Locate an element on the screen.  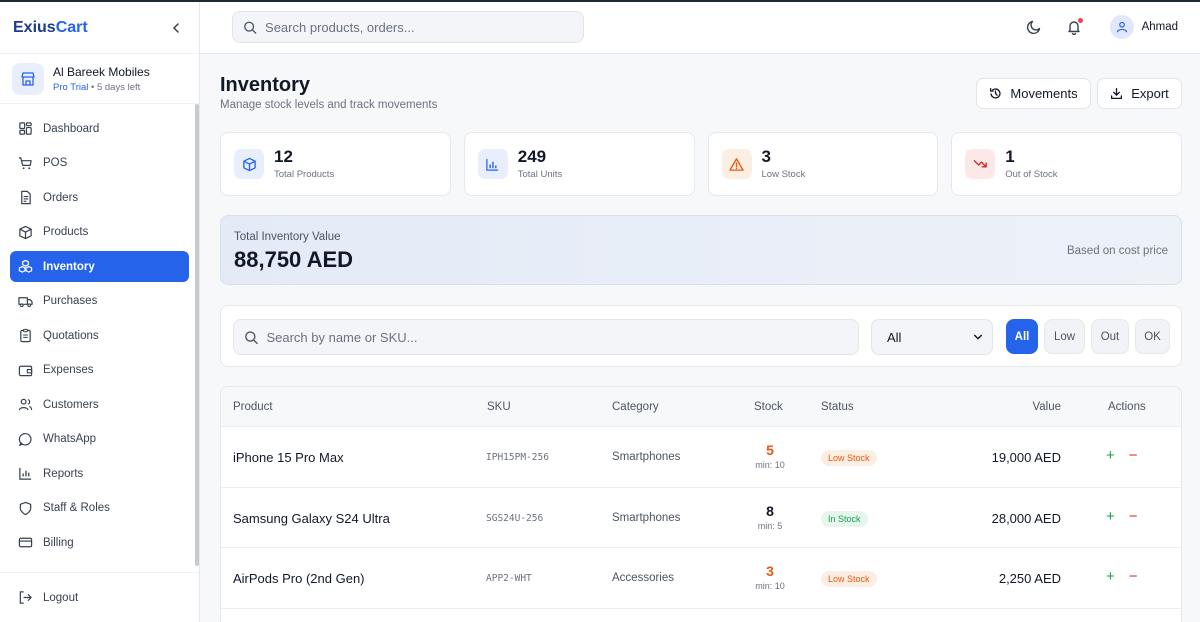
filter-bar: All All Low Out OK is located at coordinates (701, 336).